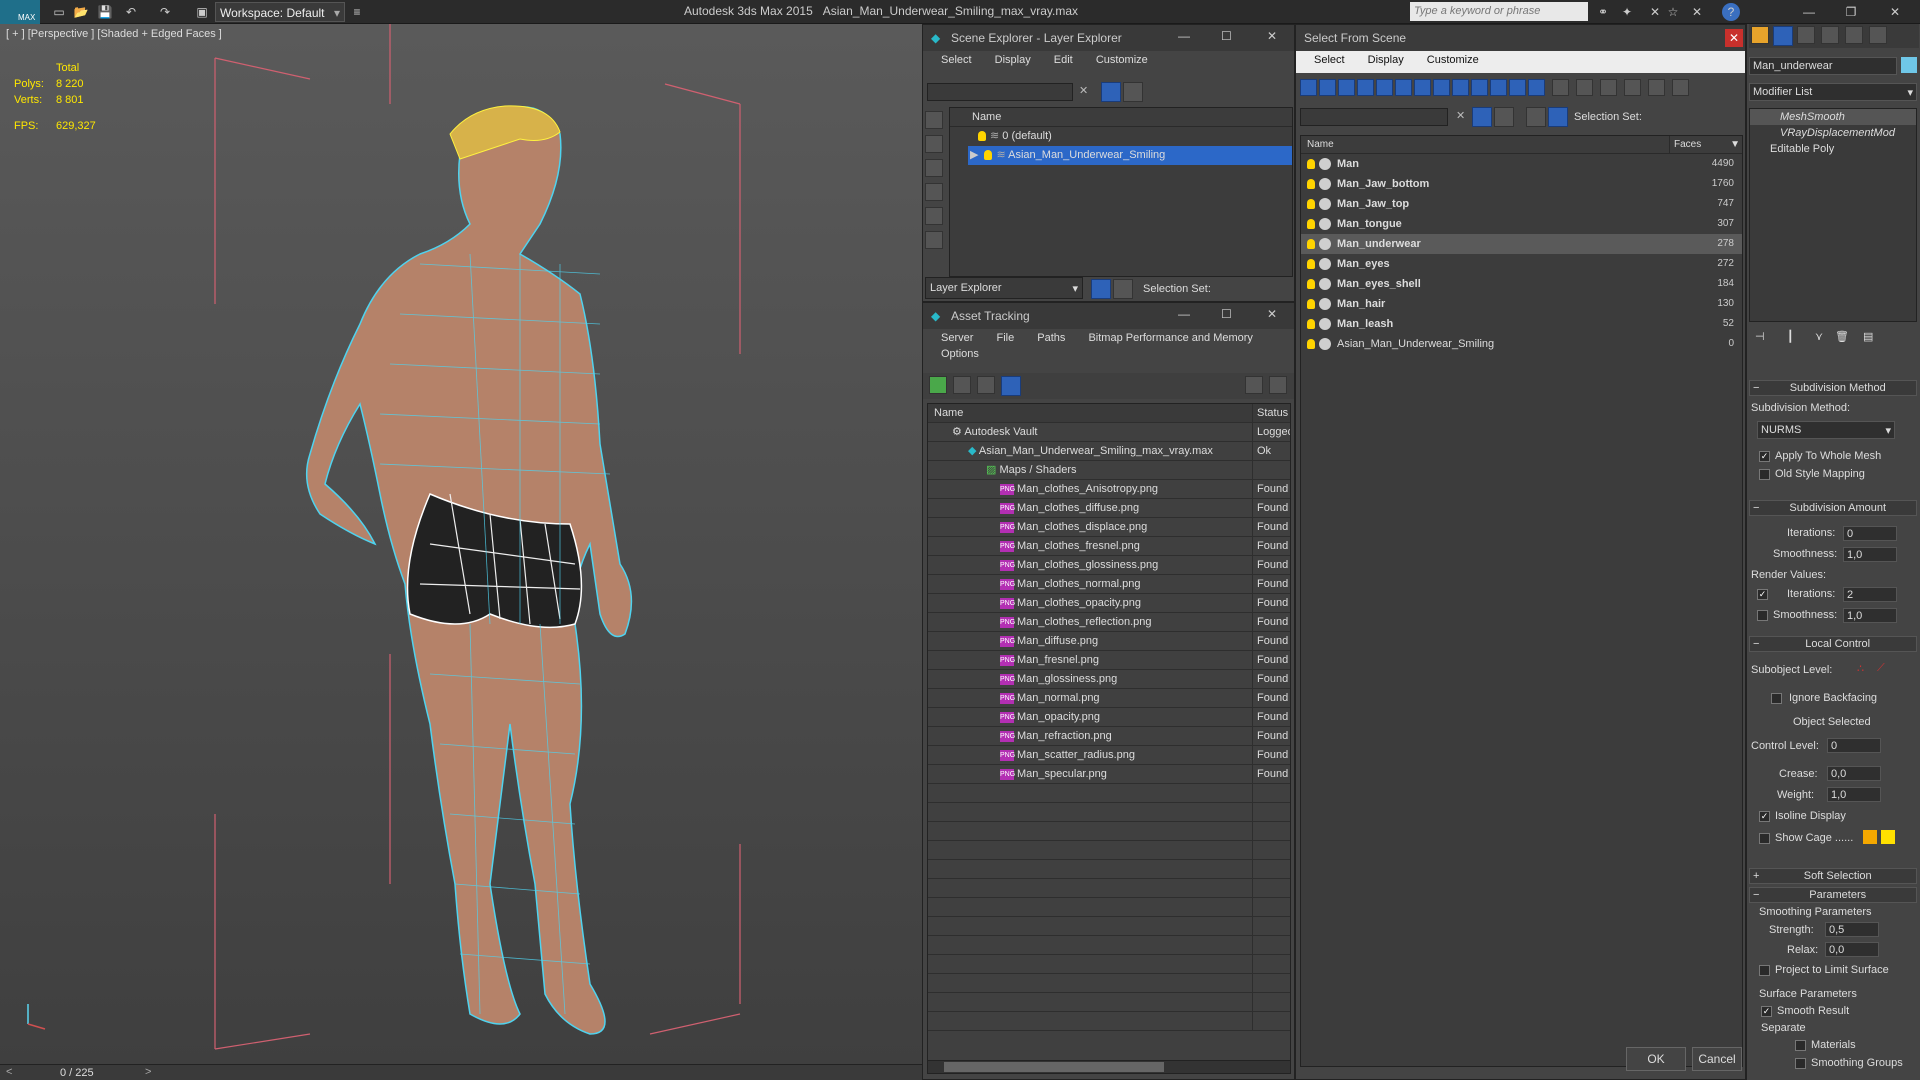 The height and width of the screenshot is (1080, 1920). Describe the element at coordinates (1854, 794) in the screenshot. I see `weight-spinner: 1,0` at that location.